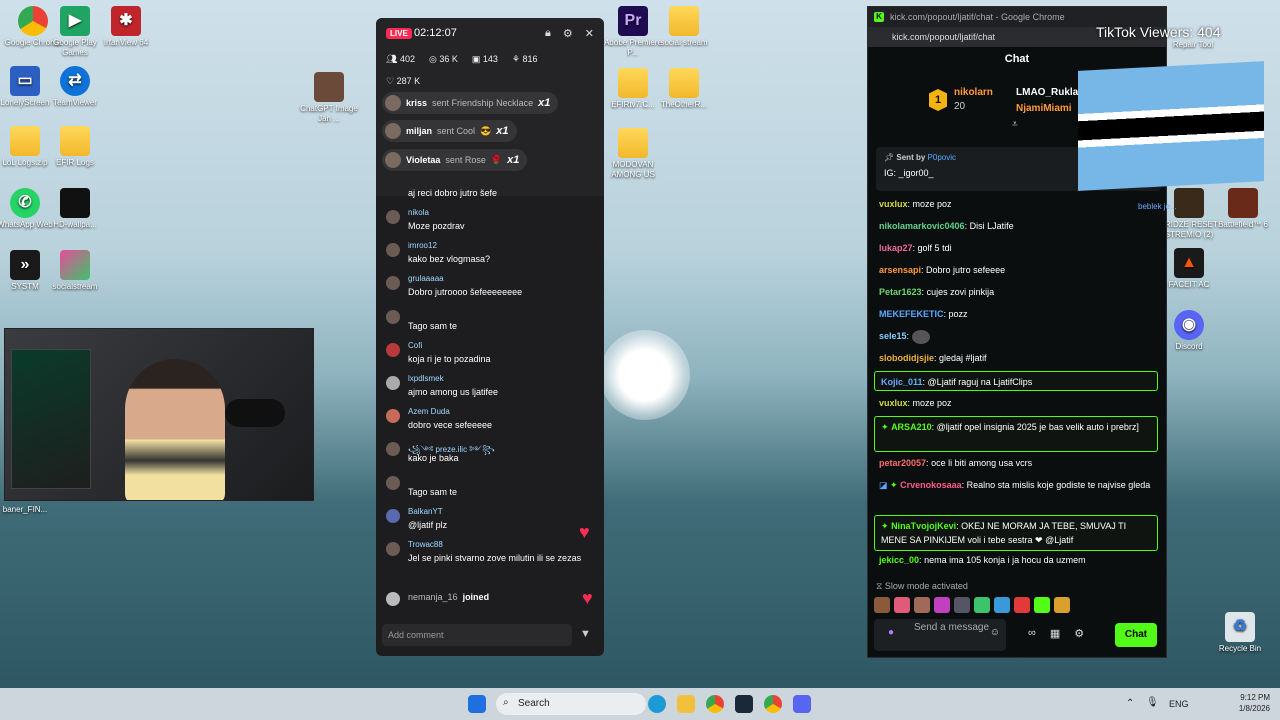  What do you see at coordinates (1015, 124) in the screenshot?
I see `expand-icon: ⩡` at bounding box center [1015, 124].